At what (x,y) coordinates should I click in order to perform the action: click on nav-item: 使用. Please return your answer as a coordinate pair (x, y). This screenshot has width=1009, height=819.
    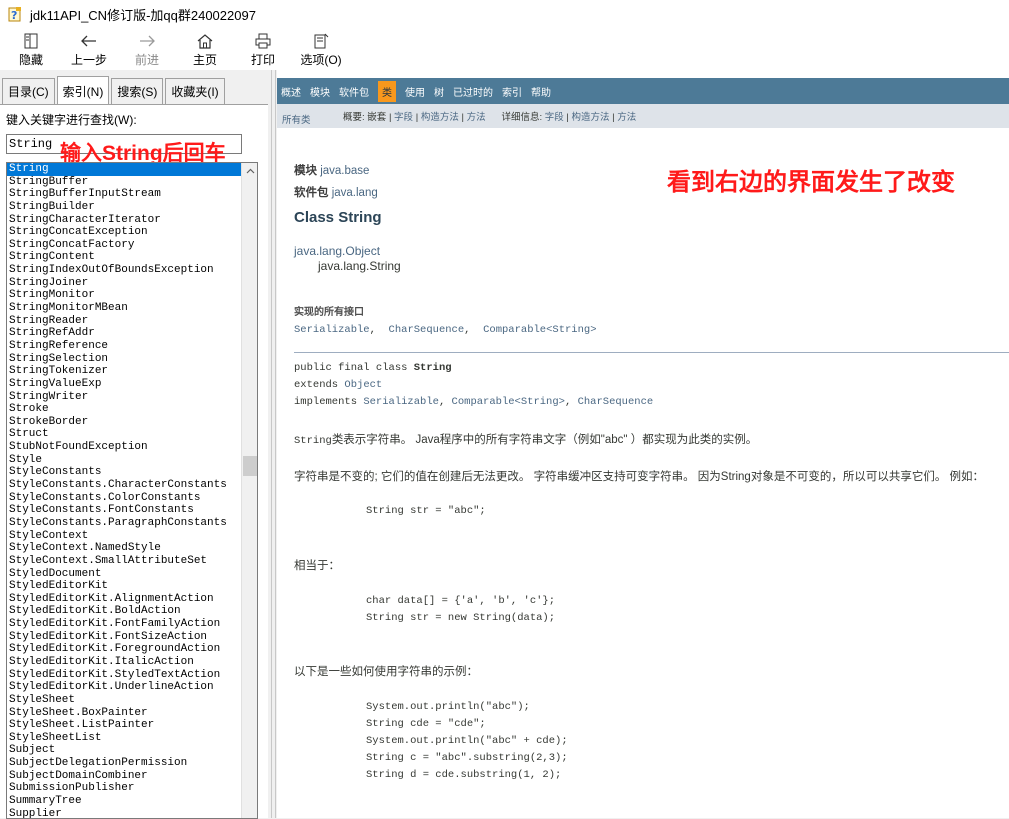
    Looking at the image, I should click on (415, 91).